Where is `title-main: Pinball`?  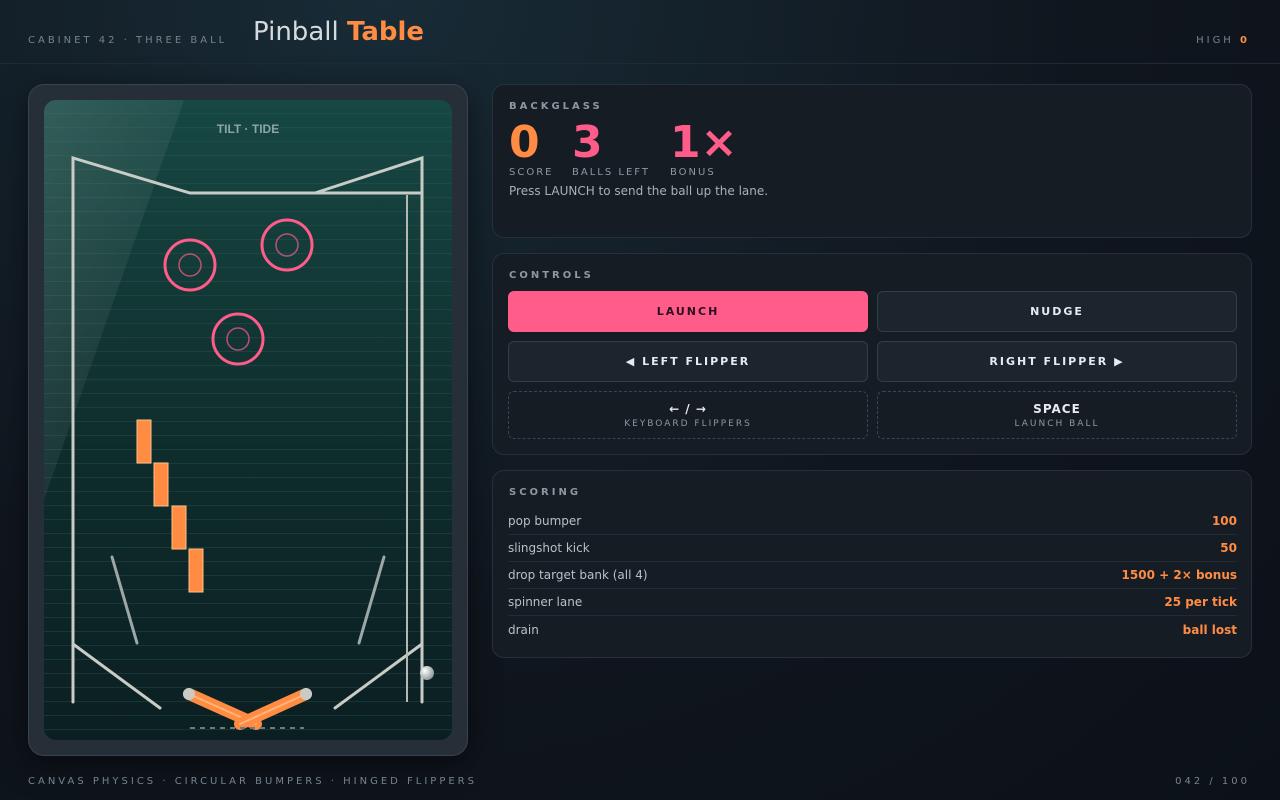
title-main: Pinball is located at coordinates (296, 32).